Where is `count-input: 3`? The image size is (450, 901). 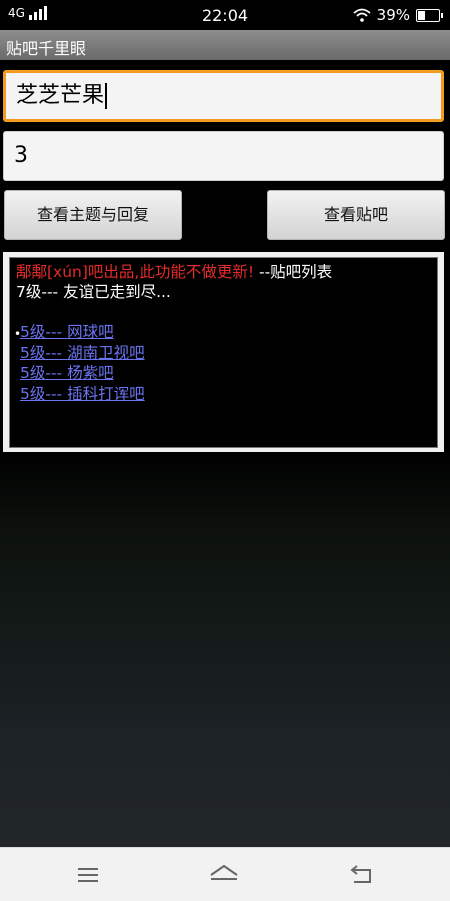 count-input: 3 is located at coordinates (223, 156).